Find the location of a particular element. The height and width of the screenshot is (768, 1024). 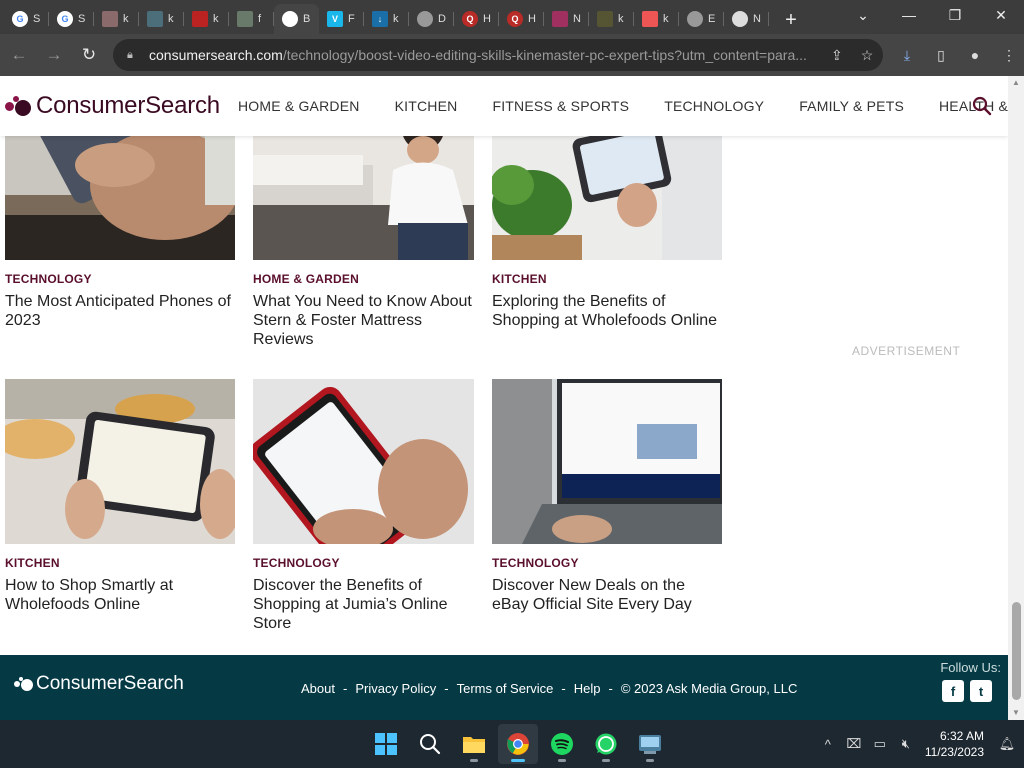

side-panel-icon: ▯ is located at coordinates (941, 55).